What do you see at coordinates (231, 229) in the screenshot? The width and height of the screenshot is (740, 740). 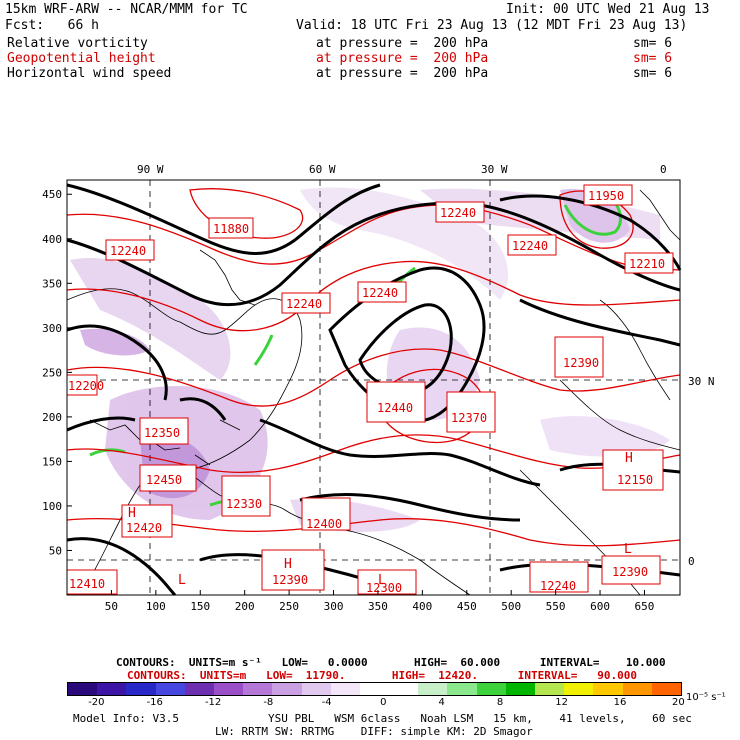 I see `svg-text: 11880` at bounding box center [231, 229].